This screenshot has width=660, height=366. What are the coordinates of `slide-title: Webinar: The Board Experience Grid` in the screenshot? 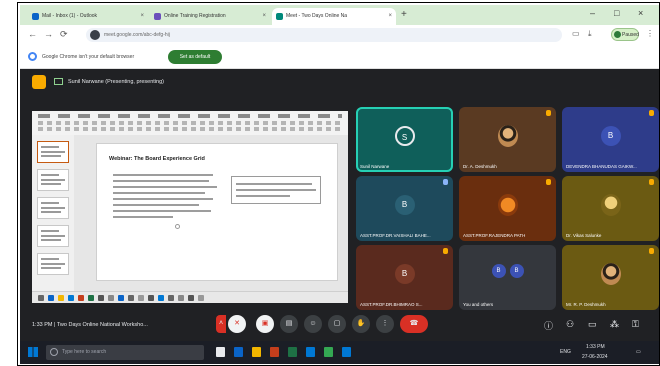 It's located at (157, 159).